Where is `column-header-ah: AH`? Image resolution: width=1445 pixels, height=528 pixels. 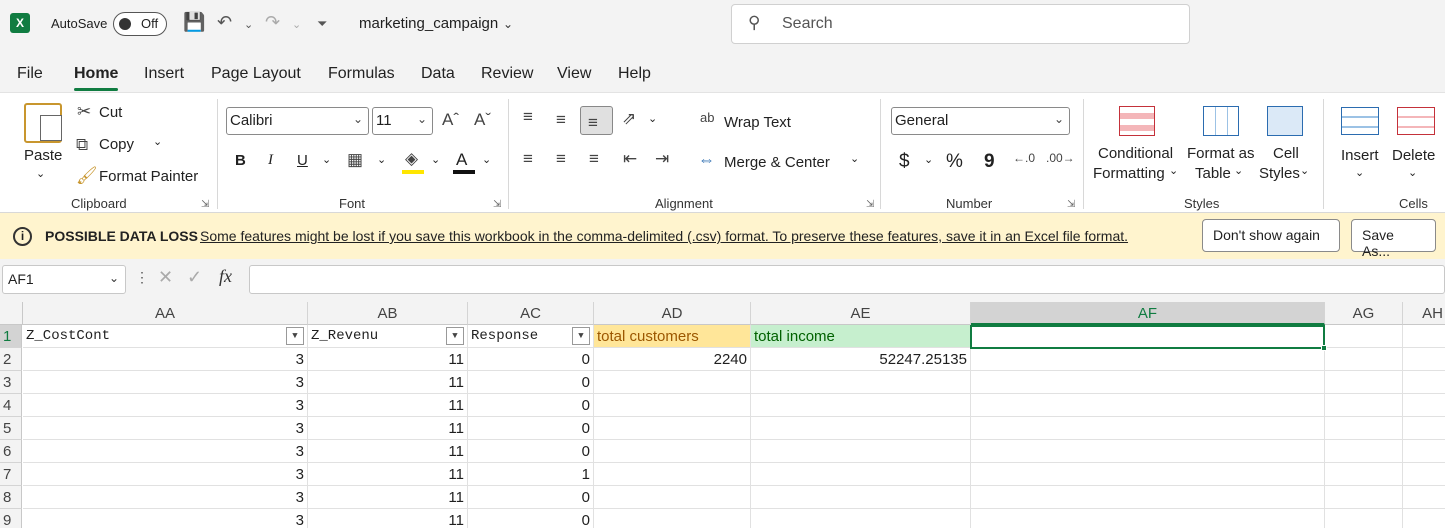 column-header-ah: AH is located at coordinates (1424, 313).